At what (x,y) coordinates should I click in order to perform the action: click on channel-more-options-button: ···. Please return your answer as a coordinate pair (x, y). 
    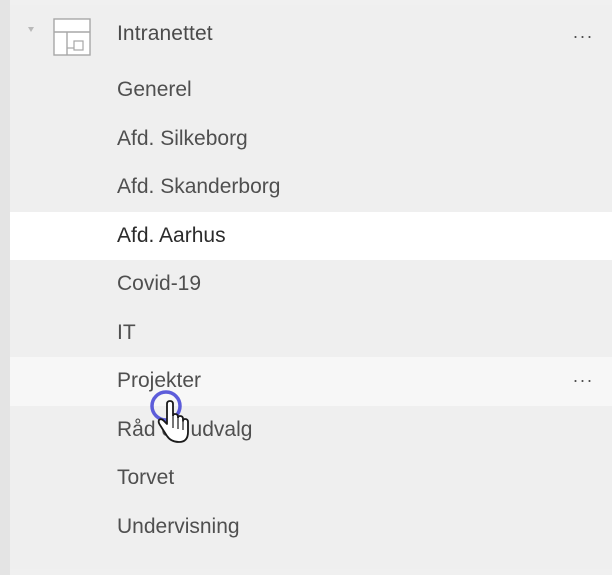
    Looking at the image, I should click on (583, 382).